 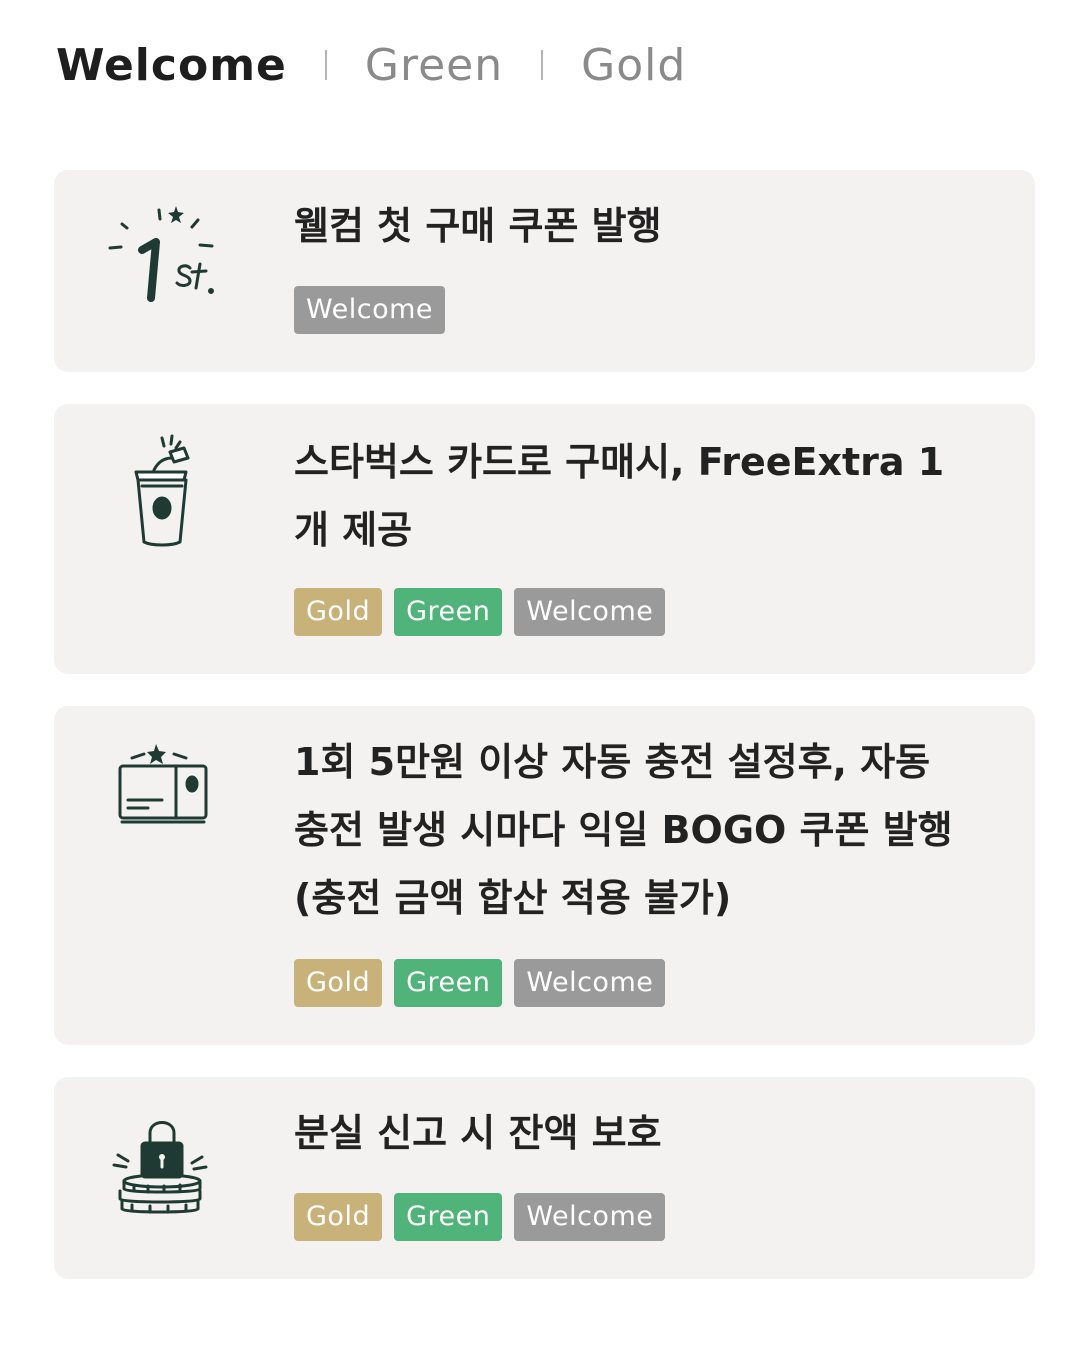 I want to click on tab-green: Green, so click(x=434, y=65).